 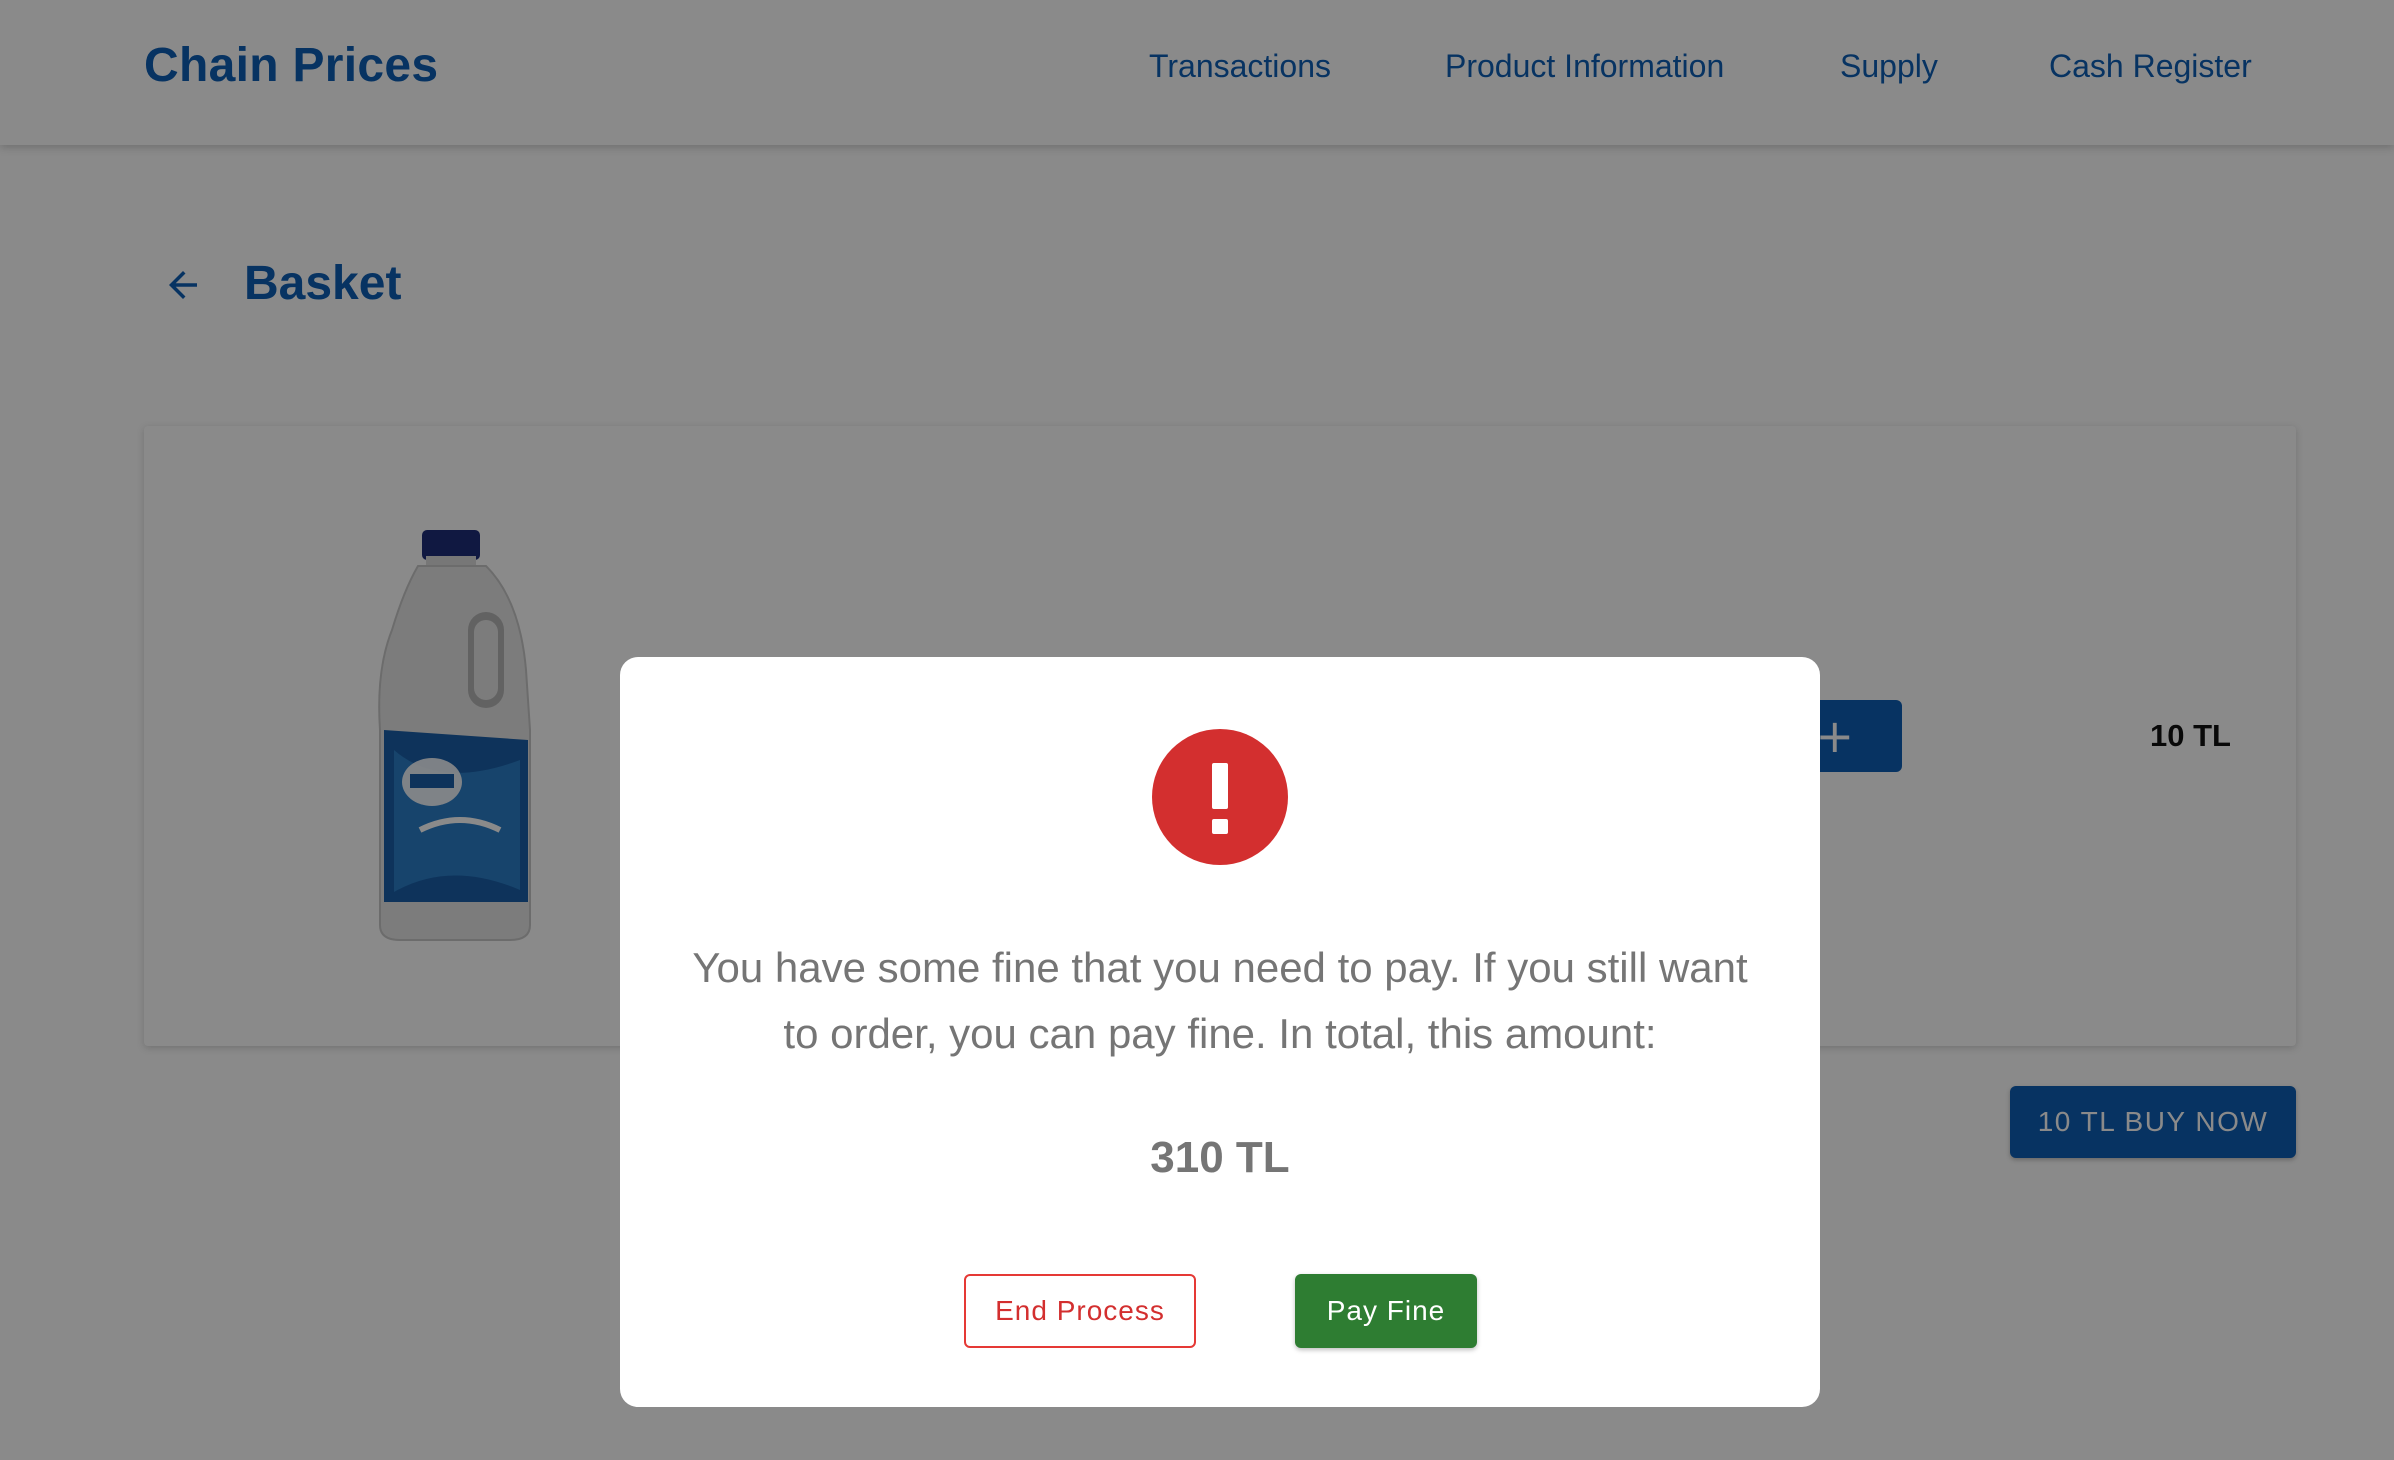 What do you see at coordinates (1080, 1311) in the screenshot?
I see `end-process-button: End Process` at bounding box center [1080, 1311].